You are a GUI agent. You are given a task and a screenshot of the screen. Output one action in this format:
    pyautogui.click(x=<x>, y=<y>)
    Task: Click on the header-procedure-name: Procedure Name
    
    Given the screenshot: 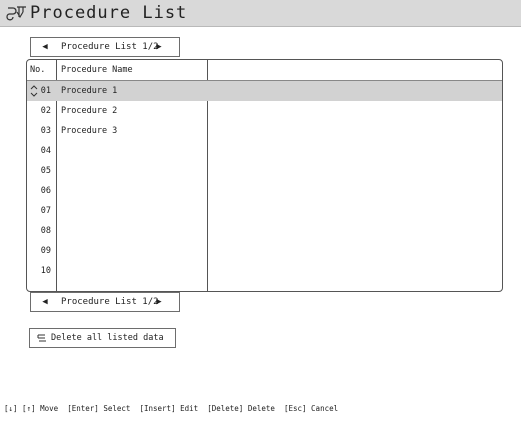 What is the action you would take?
    pyautogui.click(x=97, y=70)
    